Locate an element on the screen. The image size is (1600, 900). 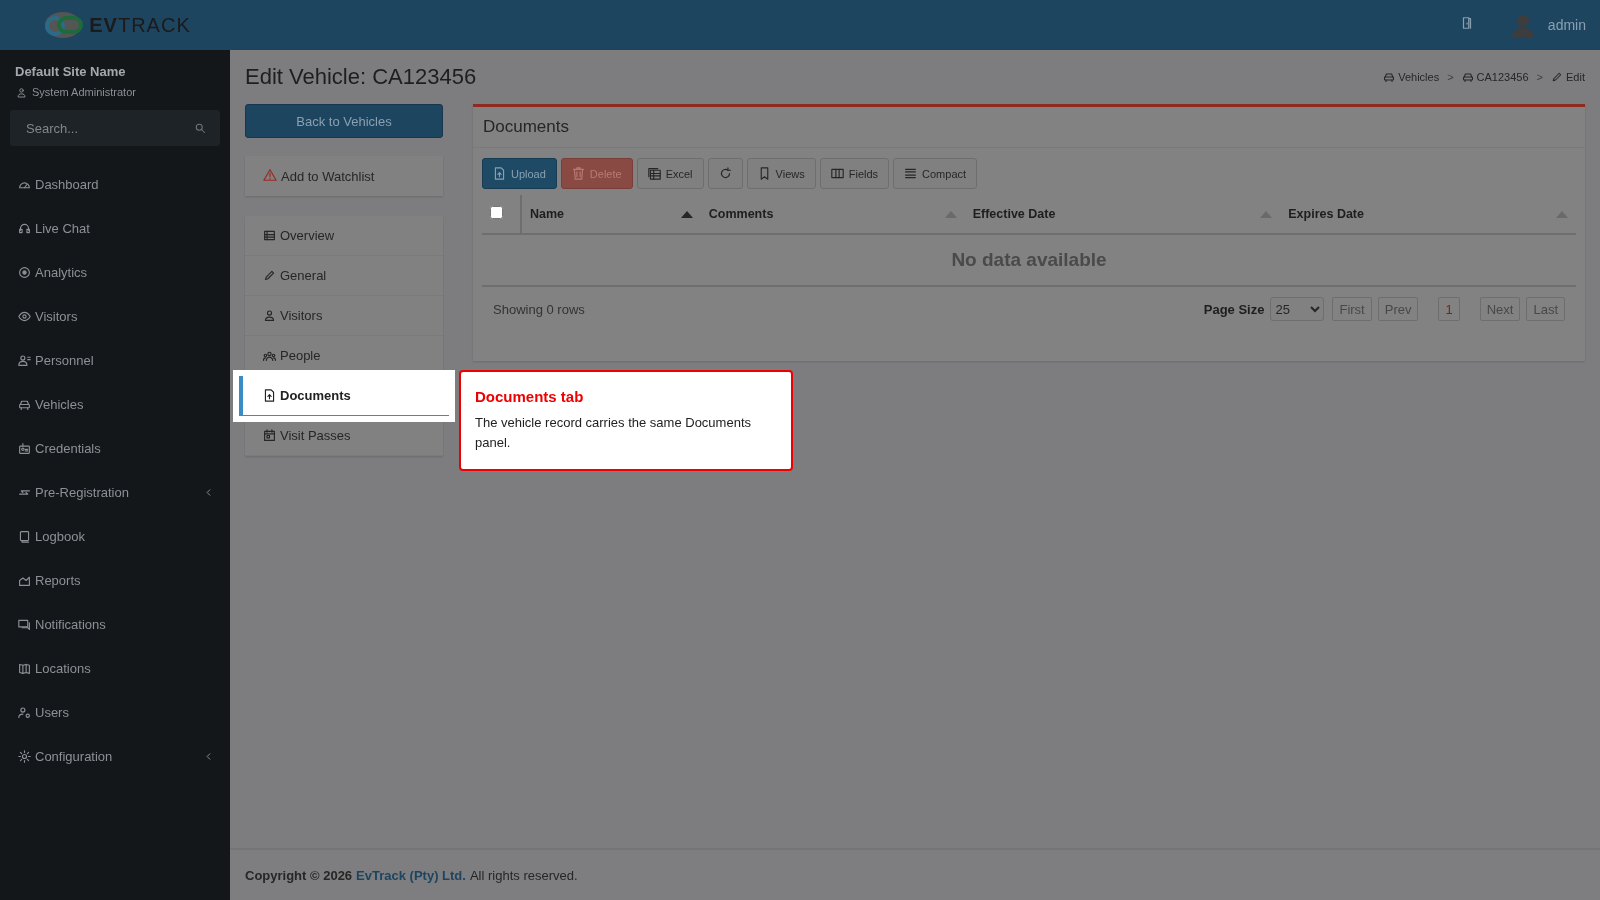
sort-arrow-icon is located at coordinates (686, 214).